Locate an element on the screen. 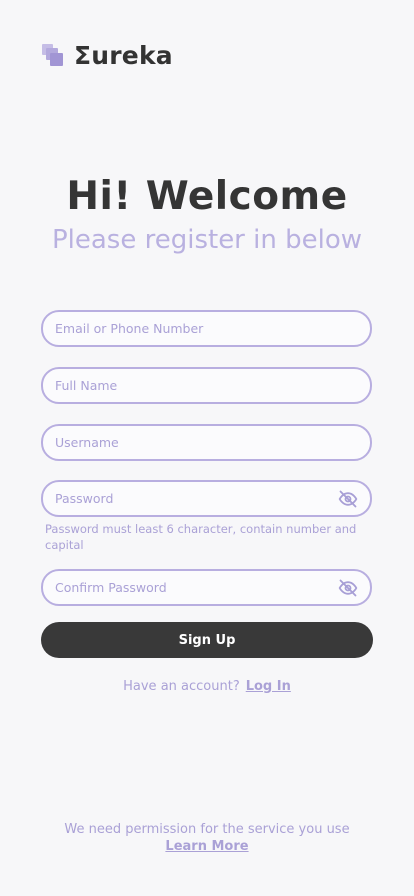 This screenshot has width=414, height=896. email-field is located at coordinates (190, 328).